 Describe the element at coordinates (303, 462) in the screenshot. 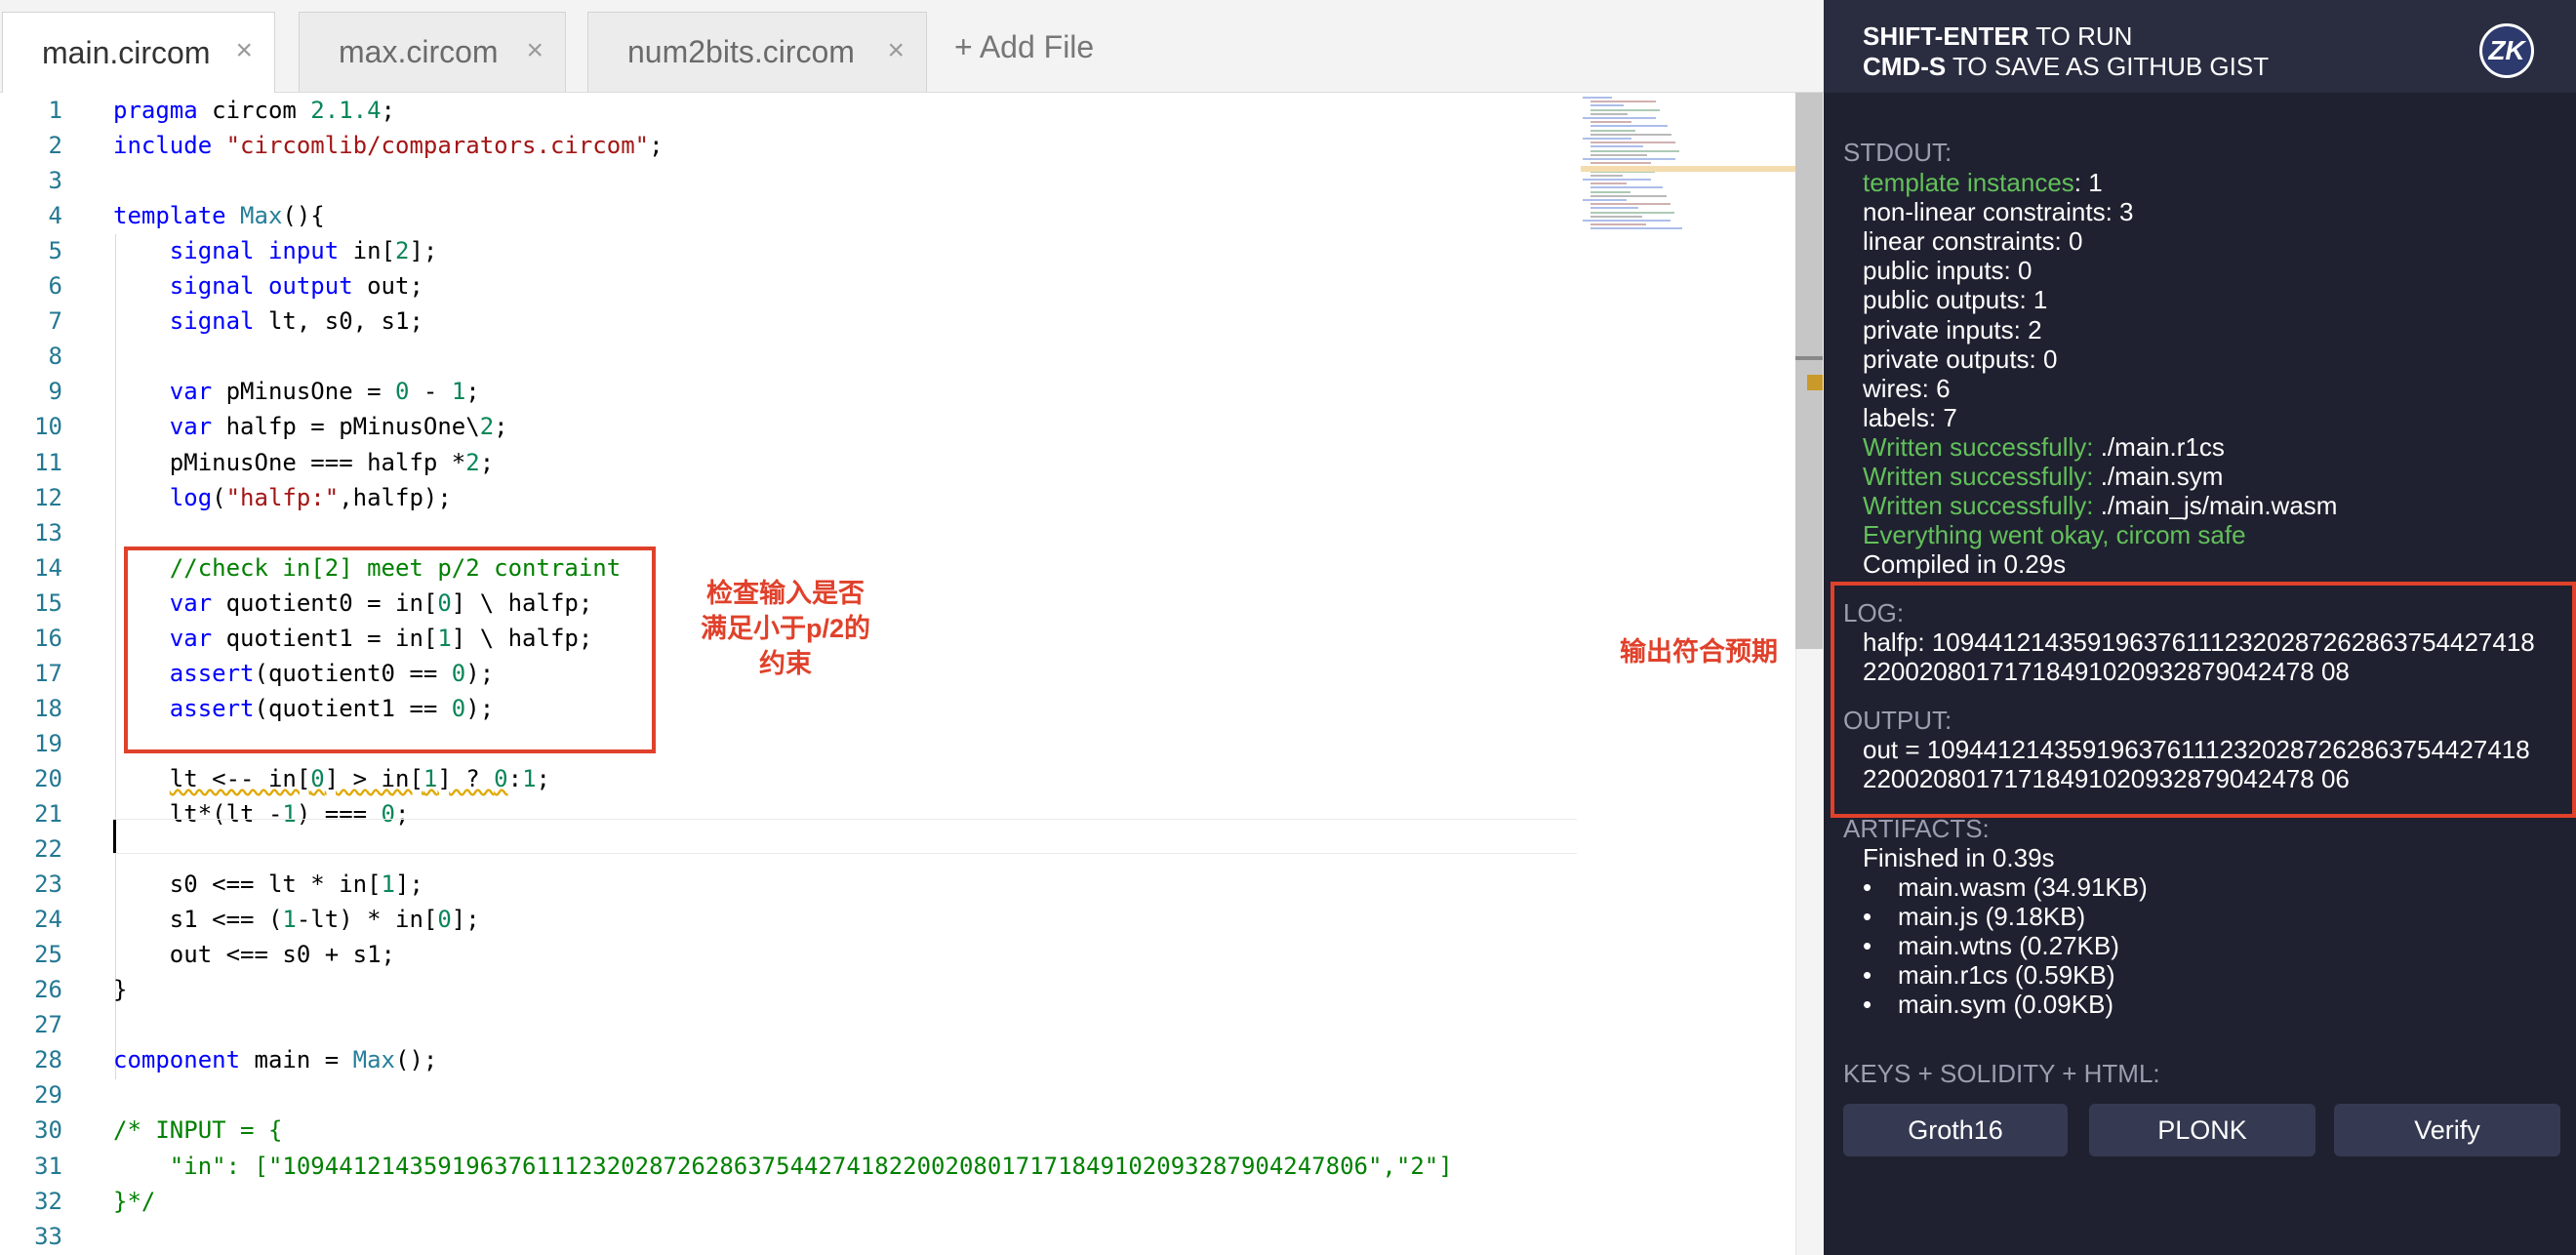

I see `code-text: pMinusOne === halfp *2;` at that location.